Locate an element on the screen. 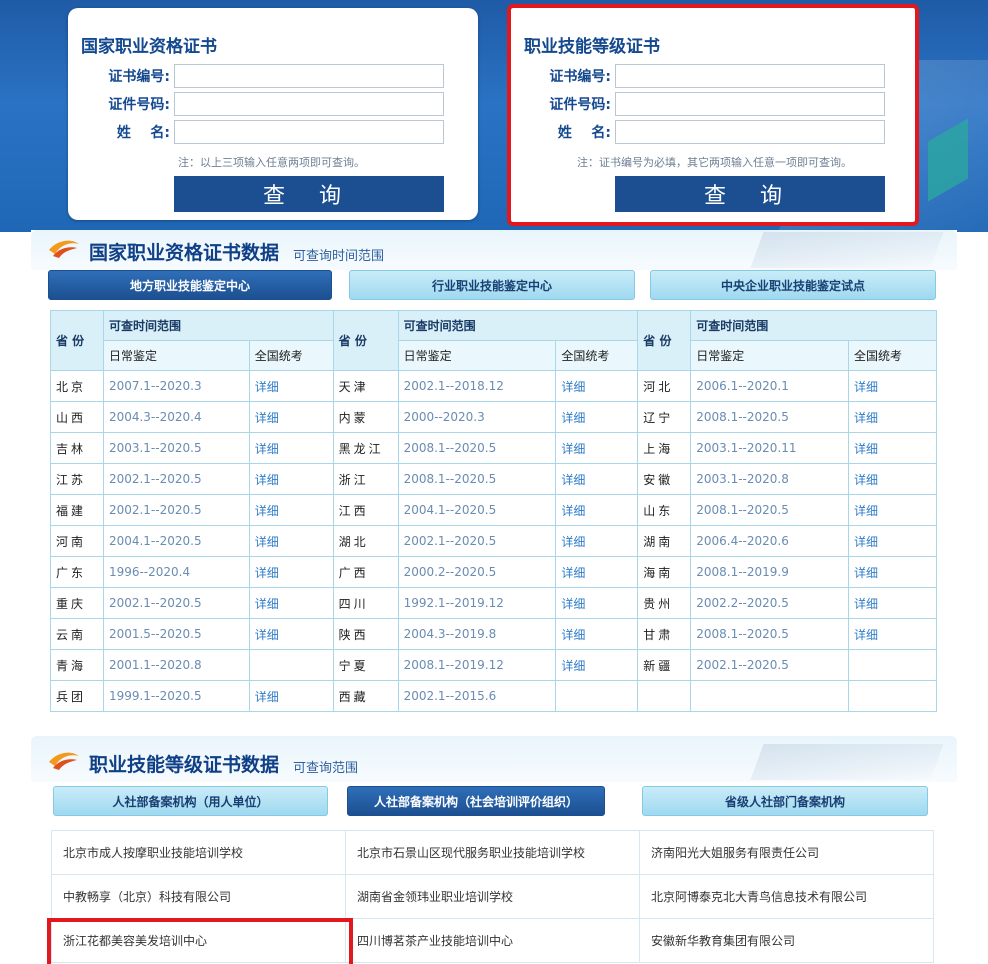 The height and width of the screenshot is (964, 988). tab-industry-center: 行业职业技能鉴定中心 is located at coordinates (492, 285).